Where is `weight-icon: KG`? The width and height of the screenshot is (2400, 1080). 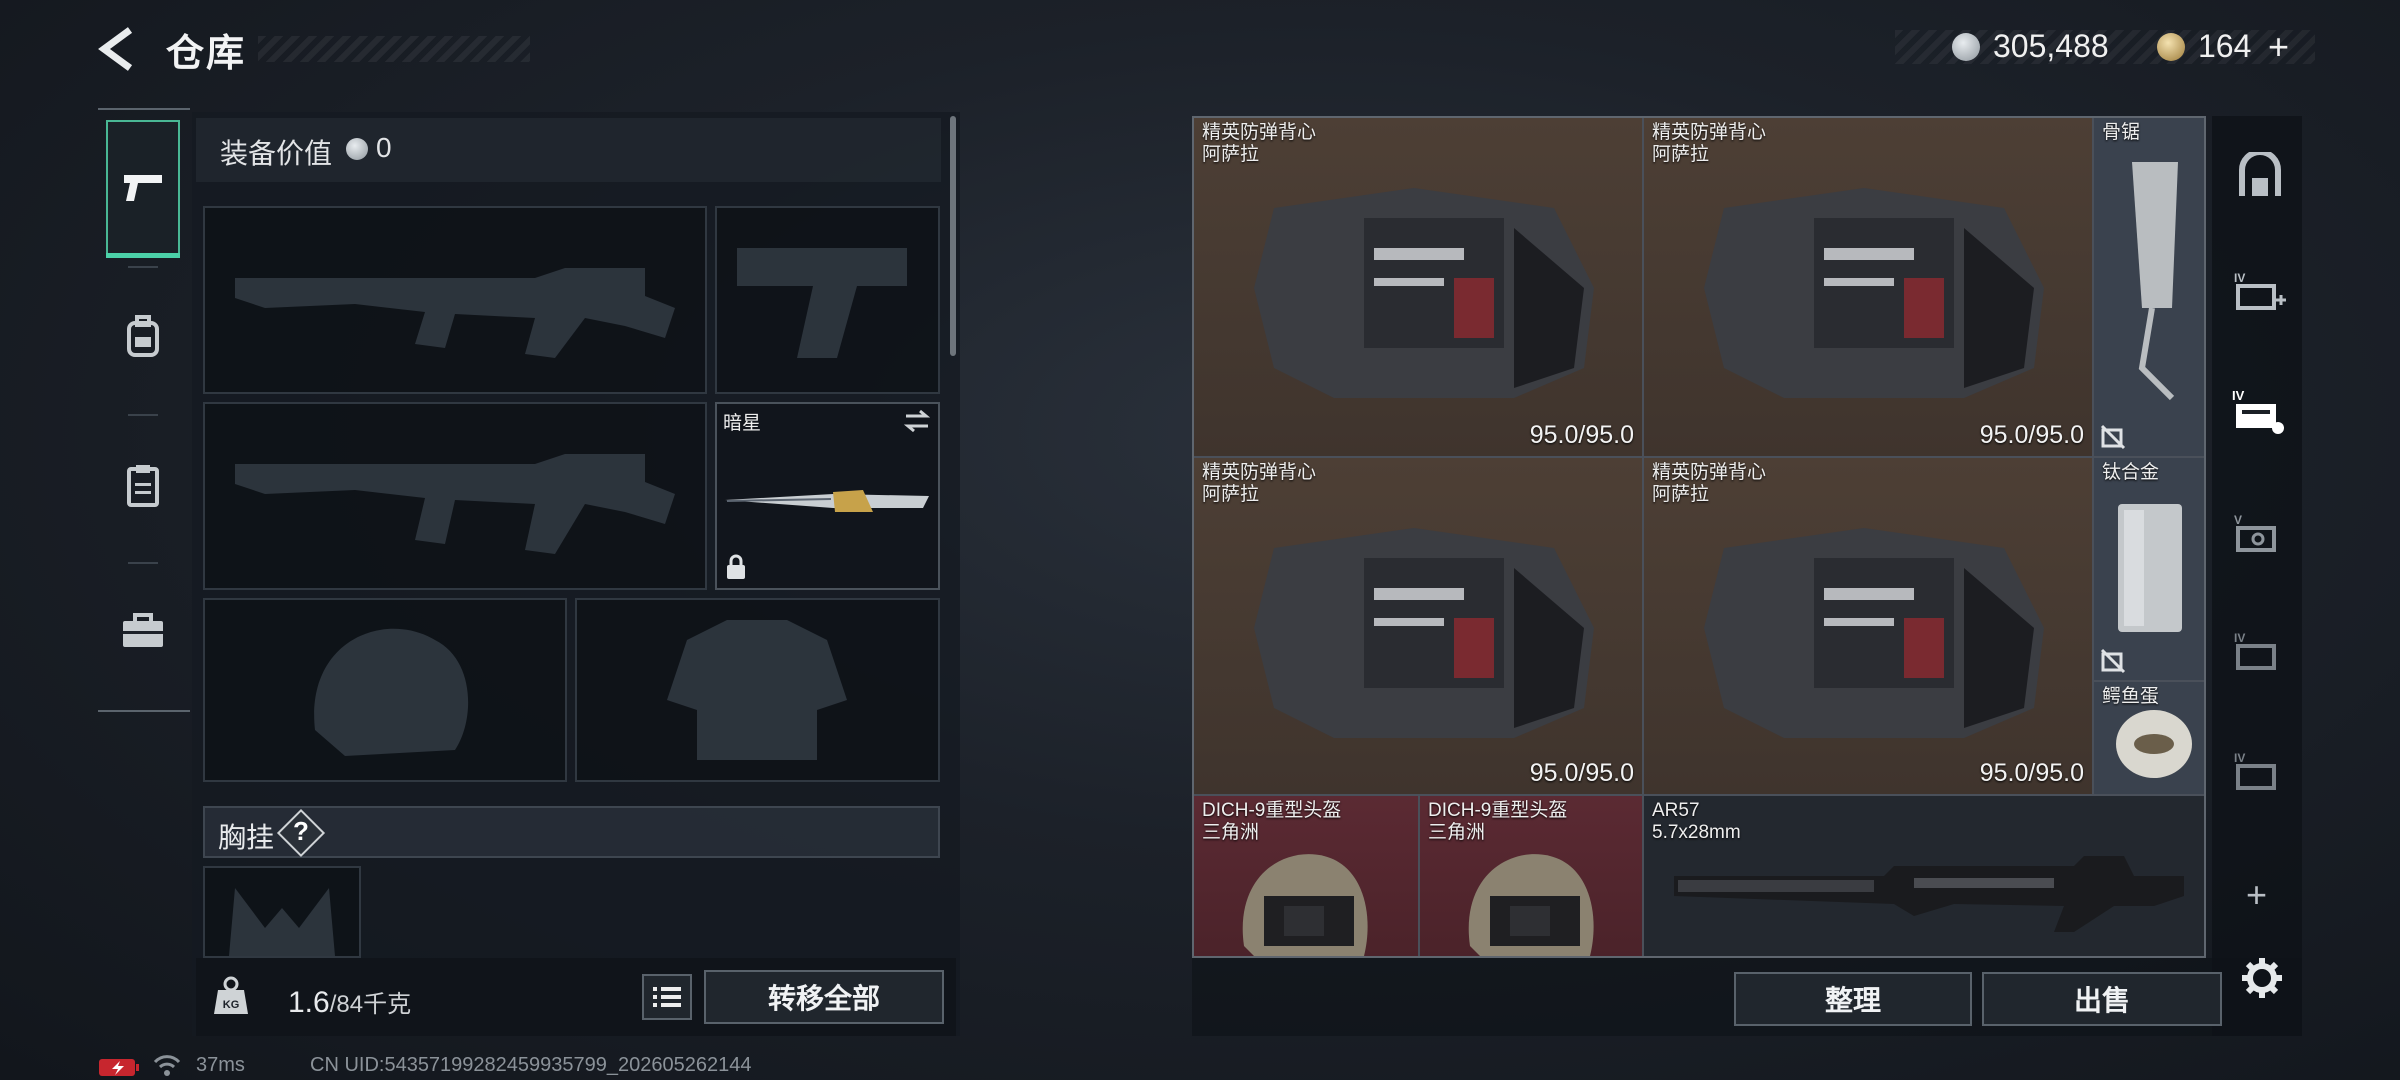 weight-icon: KG is located at coordinates (231, 995).